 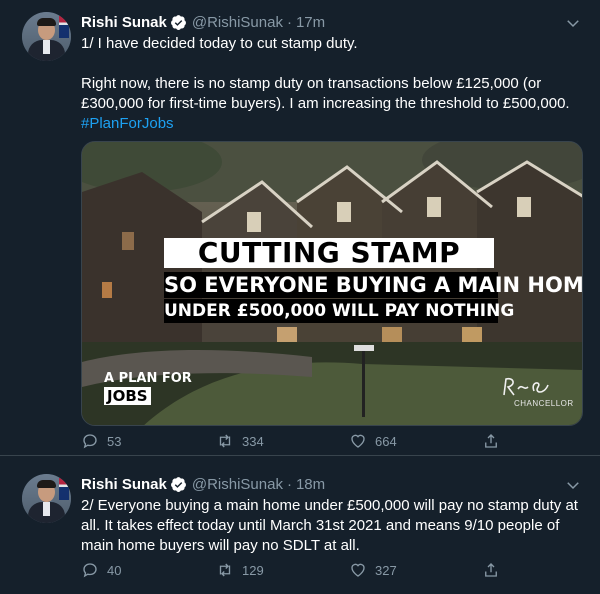 What do you see at coordinates (127, 123) in the screenshot?
I see `hashtag-link: #PlanForJobs` at bounding box center [127, 123].